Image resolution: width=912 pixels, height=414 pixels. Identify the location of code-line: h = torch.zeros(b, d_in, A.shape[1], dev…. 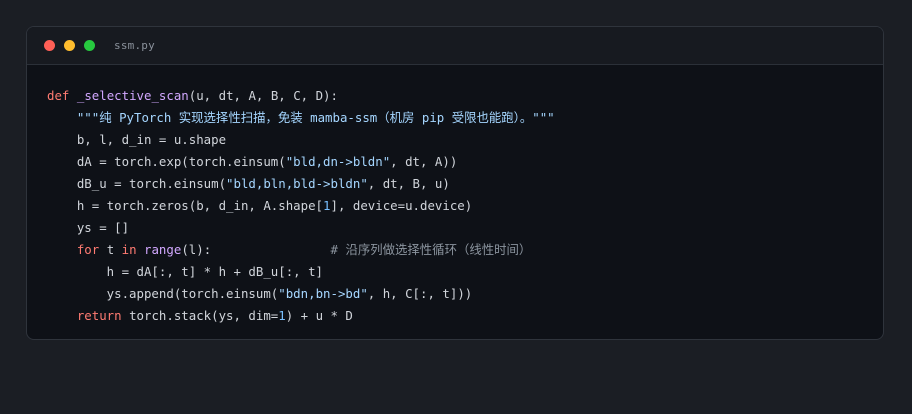
(260, 205).